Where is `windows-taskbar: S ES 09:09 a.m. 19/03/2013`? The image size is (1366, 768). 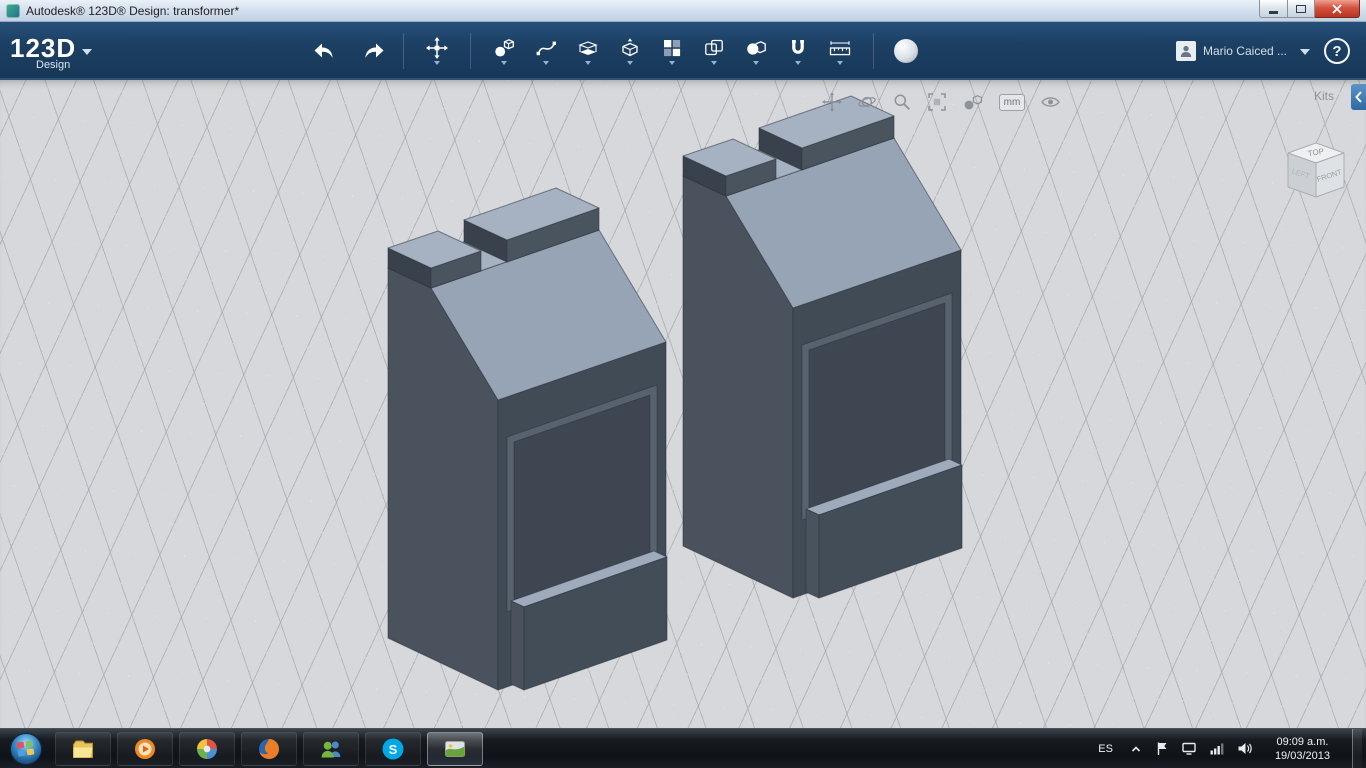 windows-taskbar: S ES 09:09 a.m. 19/03/2013 is located at coordinates (683, 748).